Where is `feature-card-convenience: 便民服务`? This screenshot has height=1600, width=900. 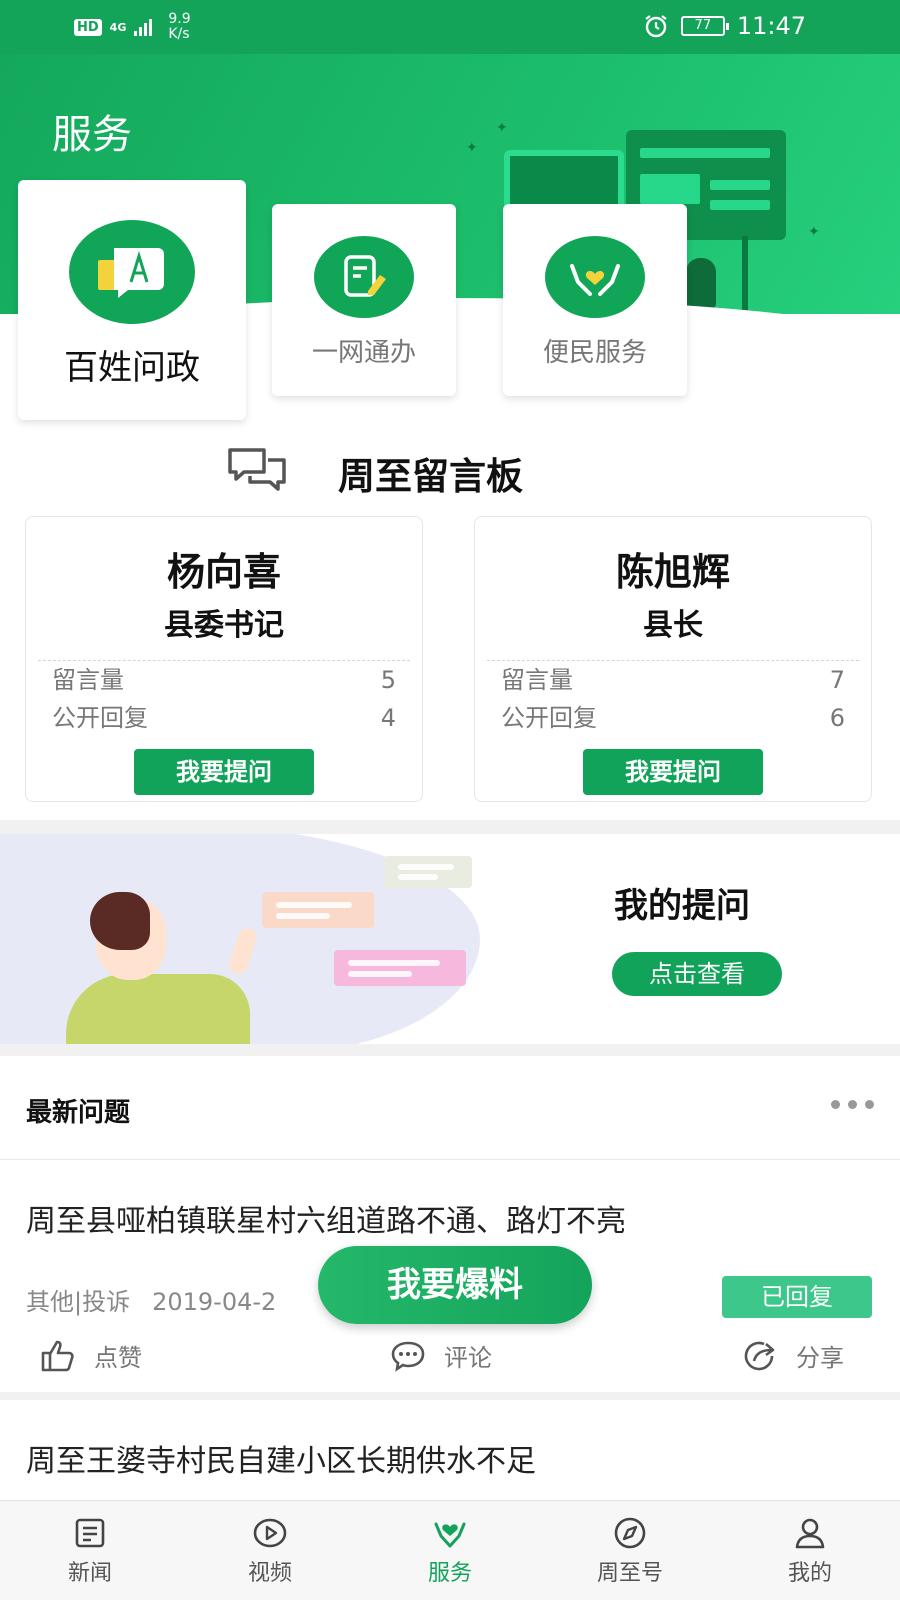
feature-card-convenience: 便民服务 is located at coordinates (595, 300).